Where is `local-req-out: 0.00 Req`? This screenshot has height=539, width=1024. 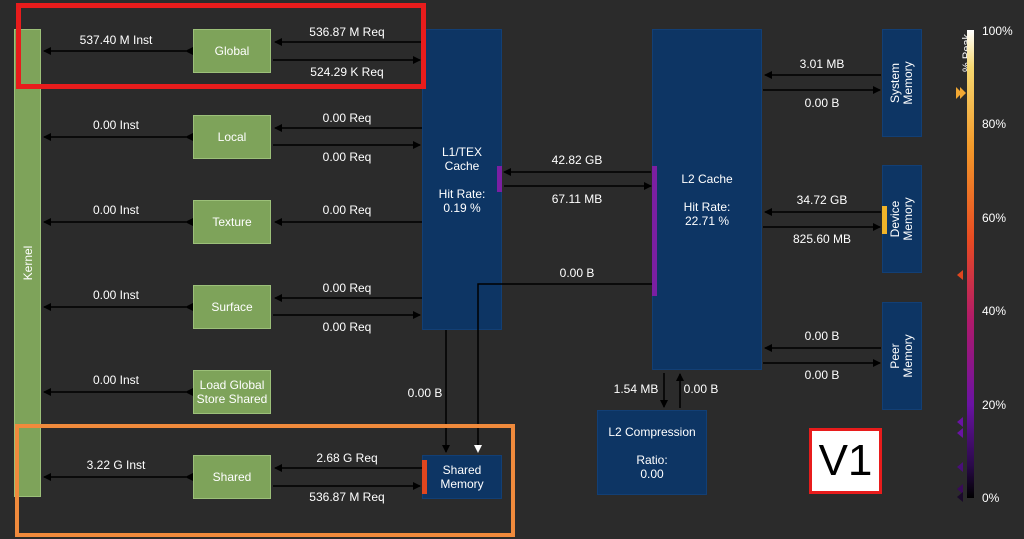 local-req-out: 0.00 Req is located at coordinates (347, 157).